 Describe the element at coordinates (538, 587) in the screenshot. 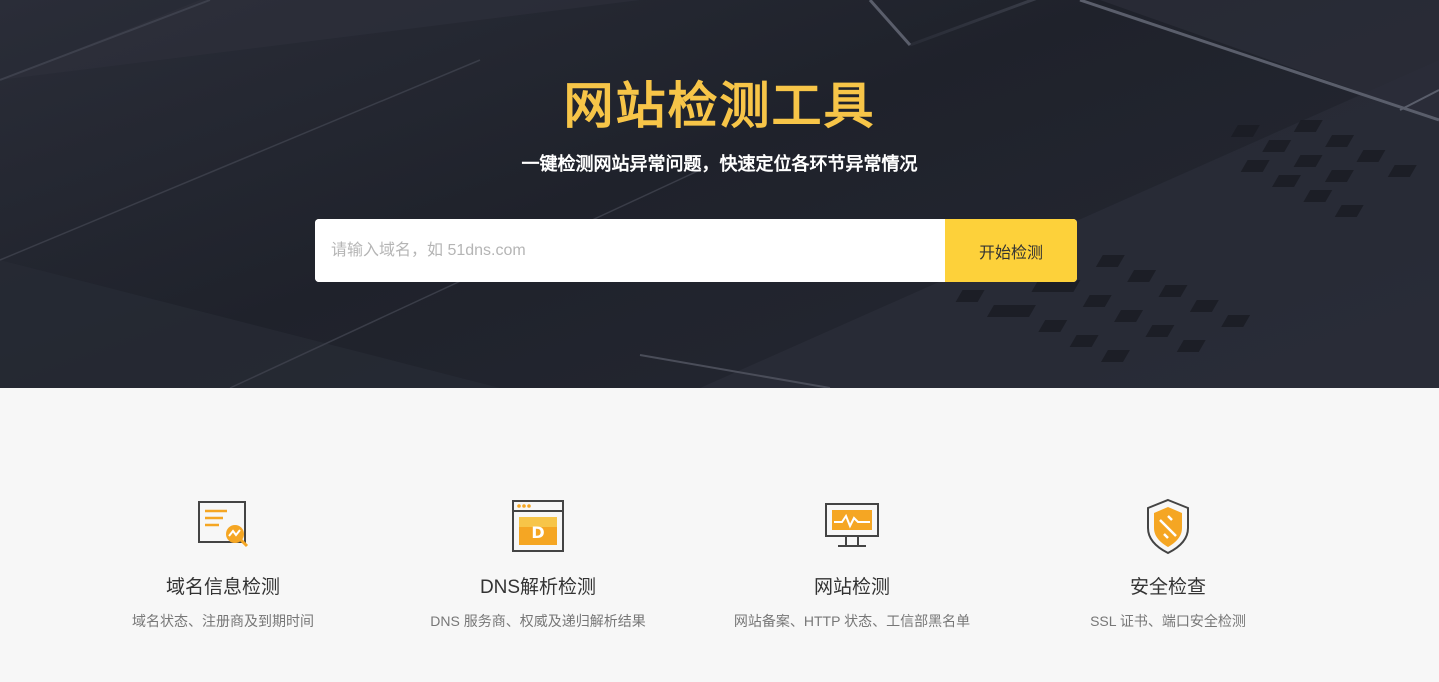

I see `feature-title: DNS解析检测` at that location.